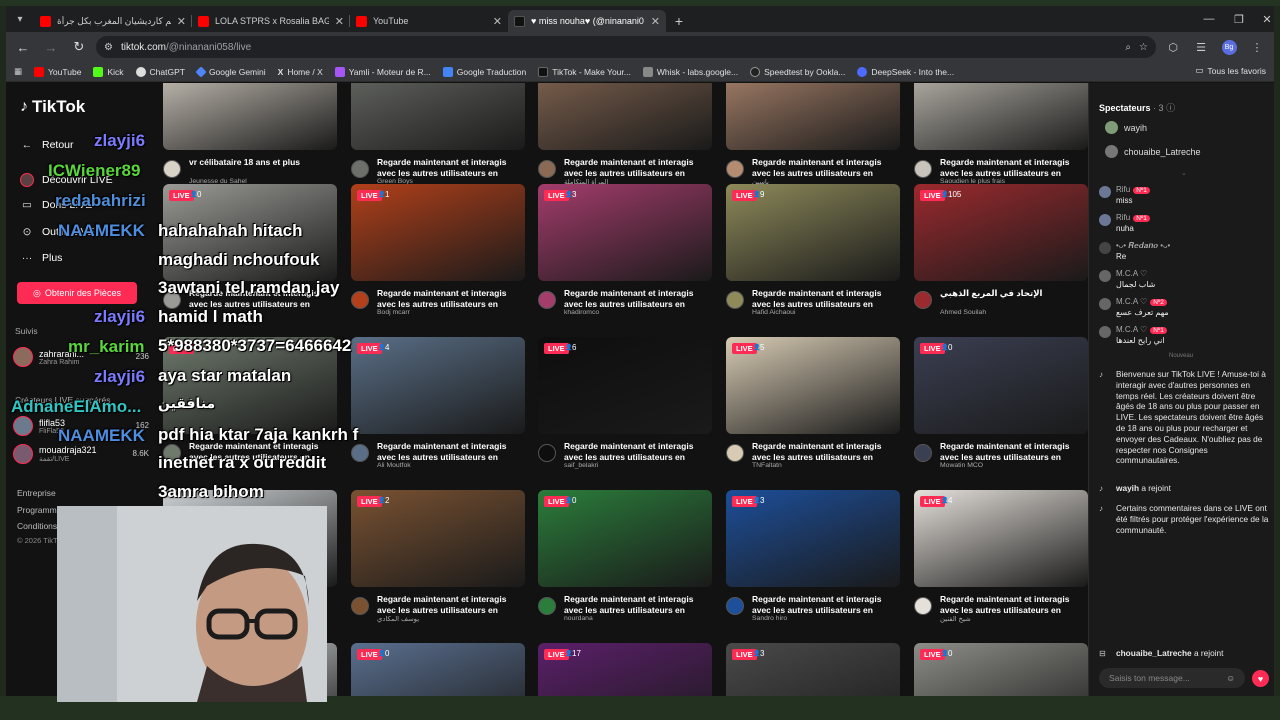 The width and height of the screenshot is (1280, 720). What do you see at coordinates (429, 21) in the screenshot?
I see `tab-3: YouTube ✕` at bounding box center [429, 21].